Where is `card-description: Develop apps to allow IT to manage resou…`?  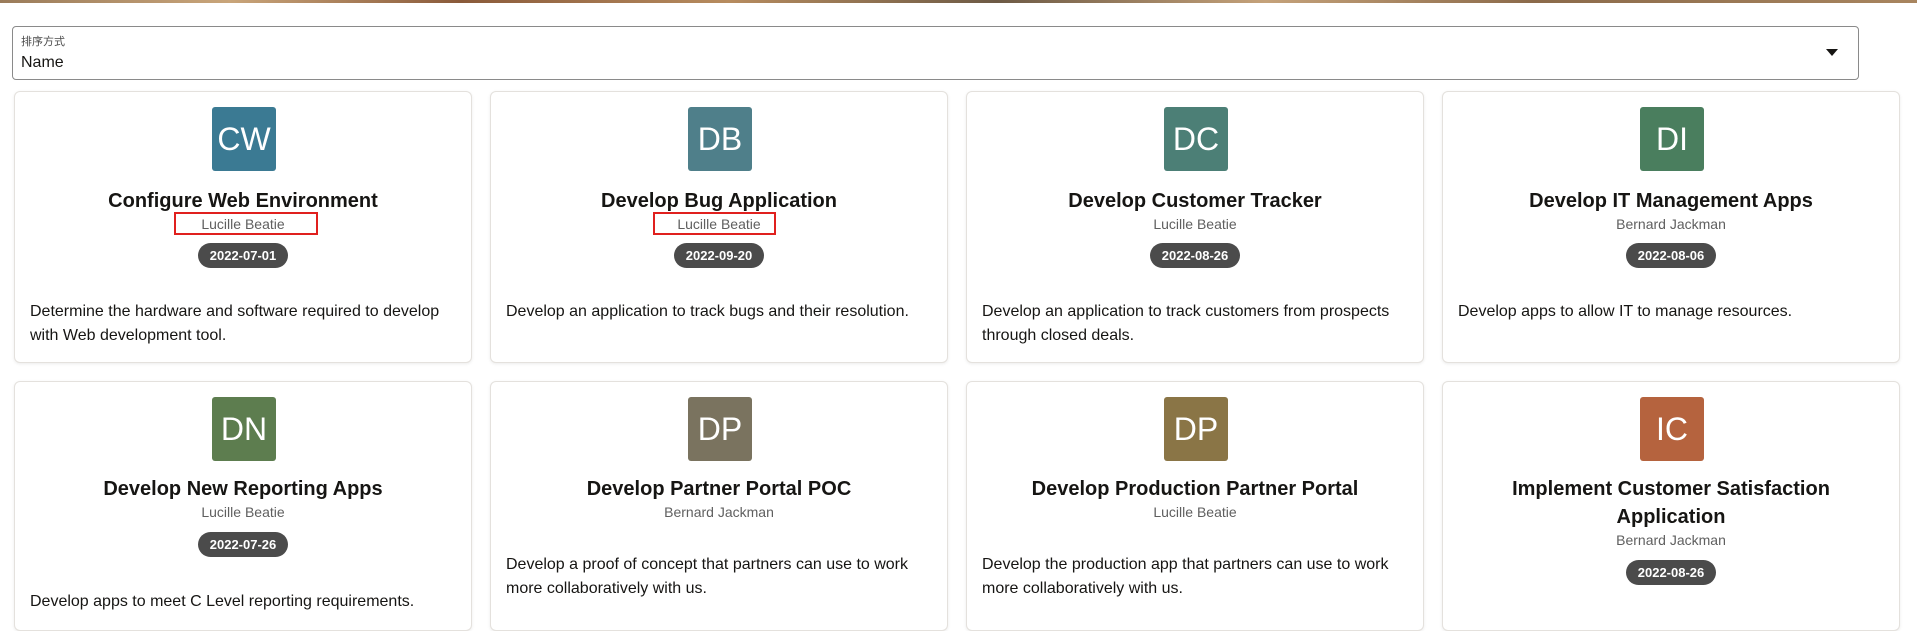 card-description: Develop apps to allow IT to manage resou… is located at coordinates (1625, 311).